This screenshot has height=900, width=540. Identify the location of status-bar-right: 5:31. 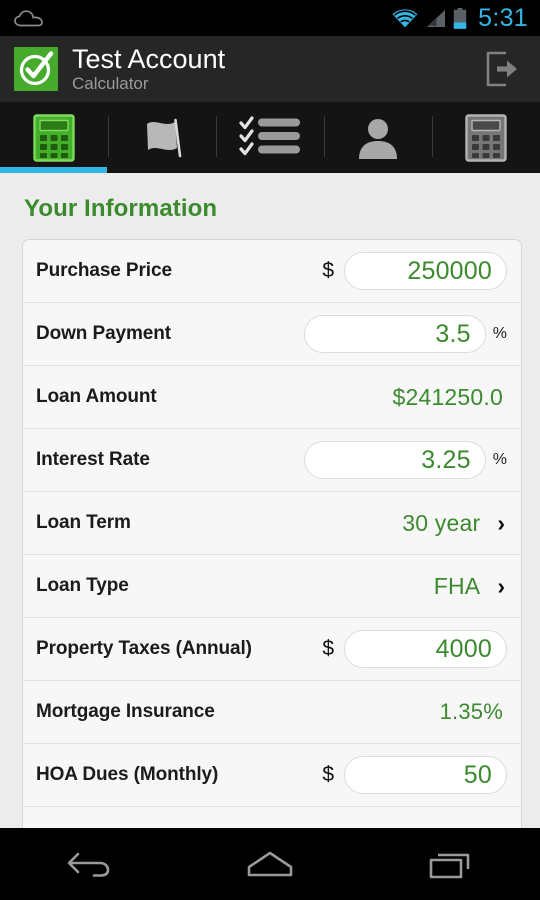
(460, 17).